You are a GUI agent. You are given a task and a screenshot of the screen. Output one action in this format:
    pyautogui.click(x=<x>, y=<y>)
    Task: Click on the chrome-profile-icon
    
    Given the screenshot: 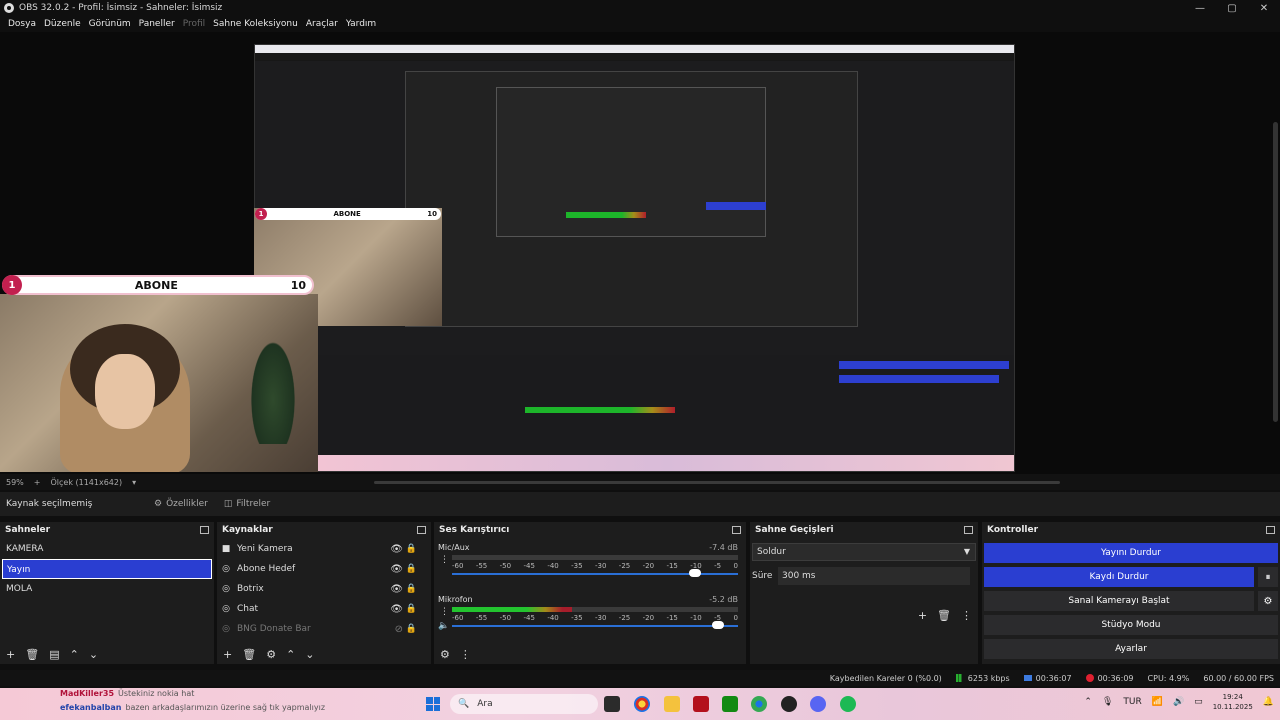 What is the action you would take?
    pyautogui.click(x=759, y=704)
    